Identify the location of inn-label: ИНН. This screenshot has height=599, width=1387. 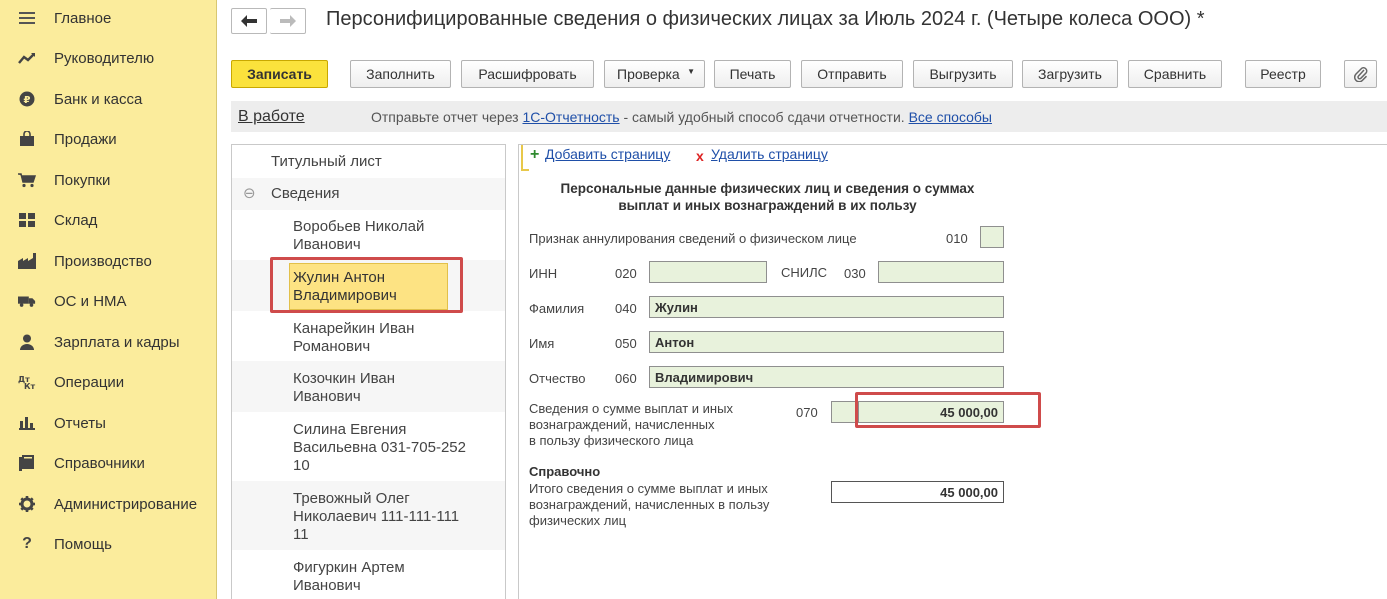
(543, 273).